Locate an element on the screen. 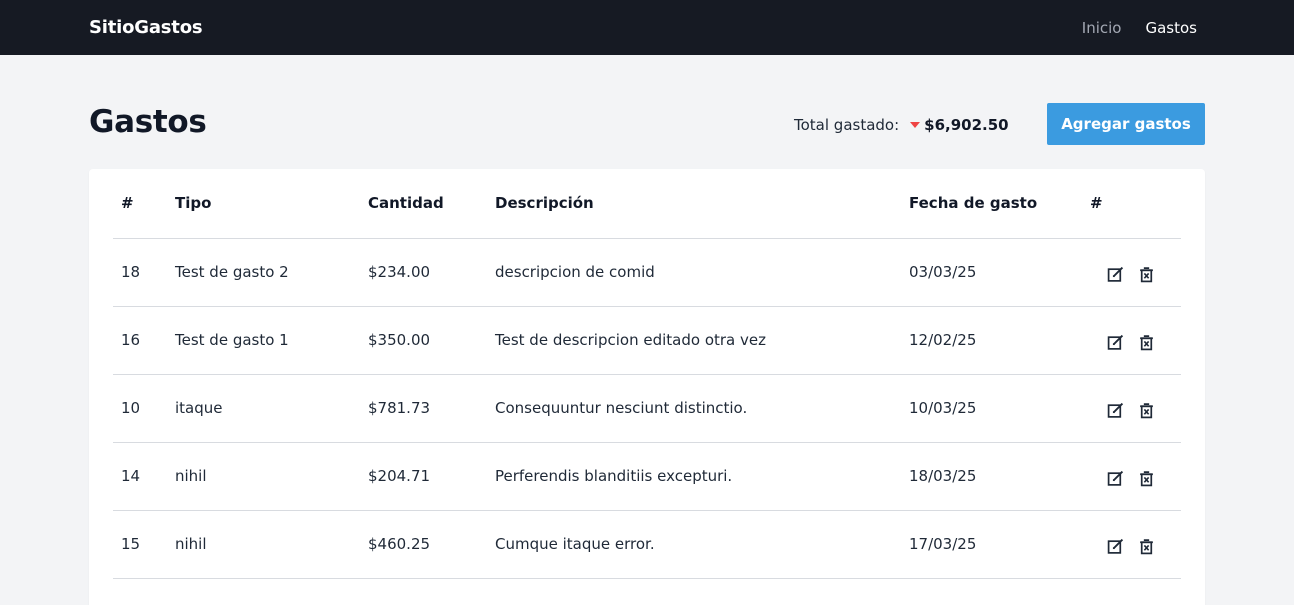 Image resolution: width=1294 pixels, height=605 pixels. cell-id: 14 is located at coordinates (144, 476).